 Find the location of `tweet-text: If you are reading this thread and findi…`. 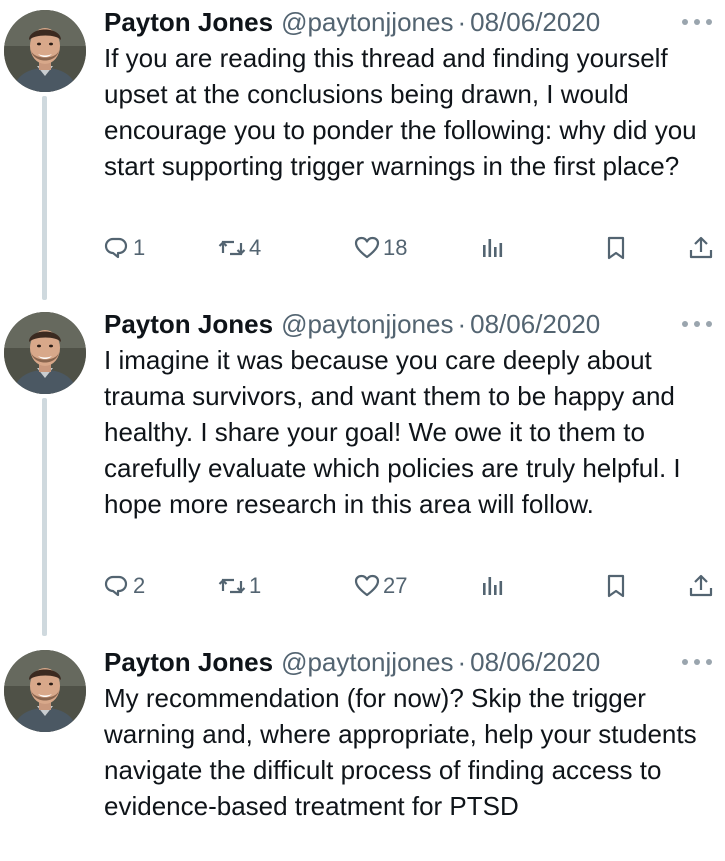

tweet-text: If you are reading this thread and findi… is located at coordinates (400, 112).